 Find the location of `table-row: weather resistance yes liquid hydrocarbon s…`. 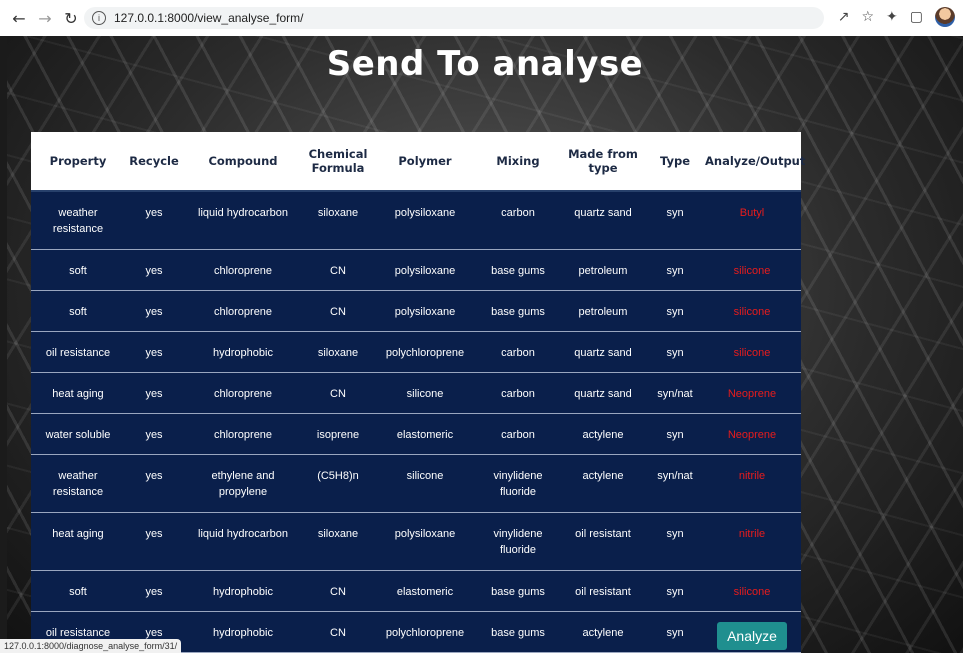

table-row: weather resistance yes liquid hydrocarbon s… is located at coordinates (416, 220).